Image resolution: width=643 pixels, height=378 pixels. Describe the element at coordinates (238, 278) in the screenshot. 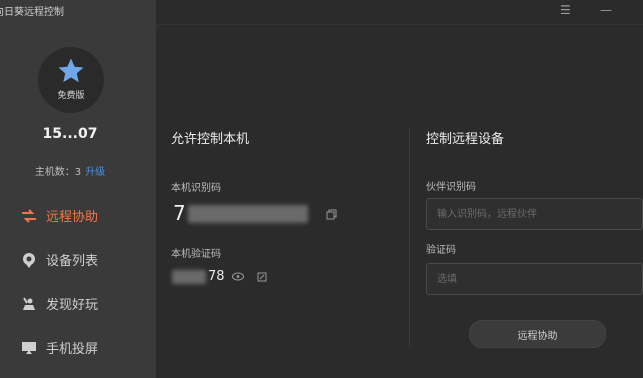

I see `eye-icon` at that location.